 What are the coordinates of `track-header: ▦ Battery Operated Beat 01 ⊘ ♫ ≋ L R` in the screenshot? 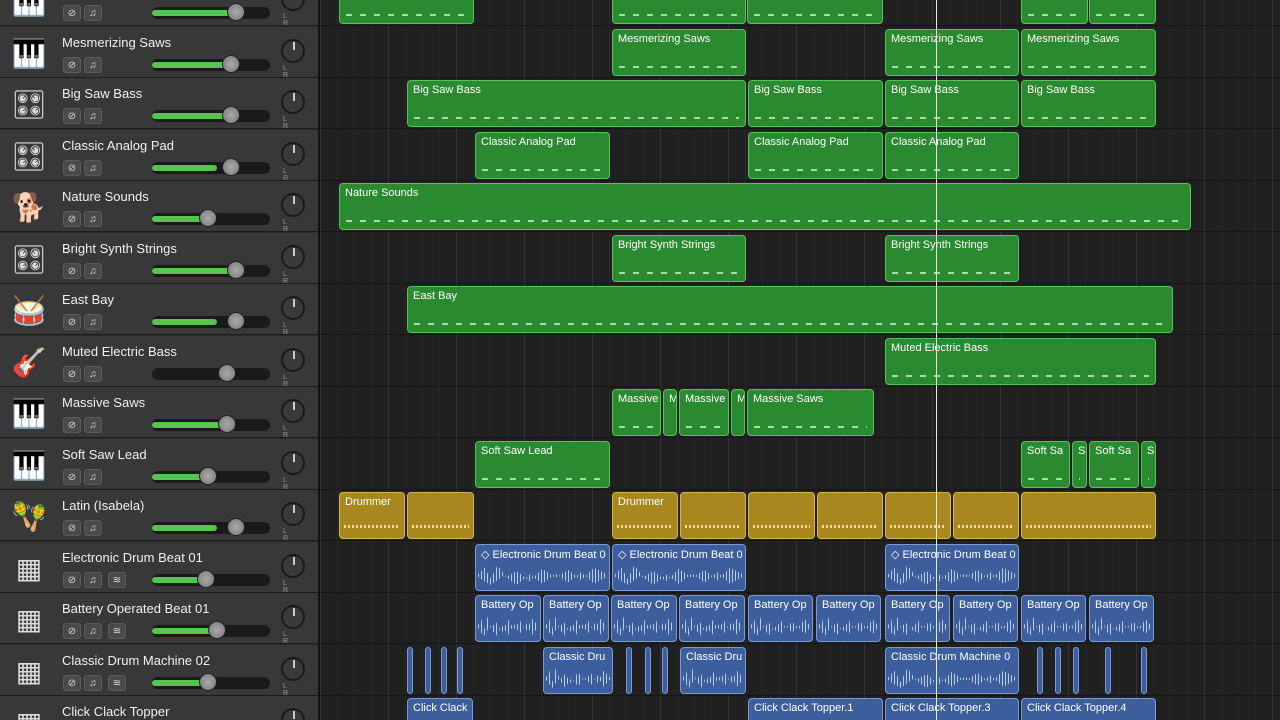 It's located at (159, 619).